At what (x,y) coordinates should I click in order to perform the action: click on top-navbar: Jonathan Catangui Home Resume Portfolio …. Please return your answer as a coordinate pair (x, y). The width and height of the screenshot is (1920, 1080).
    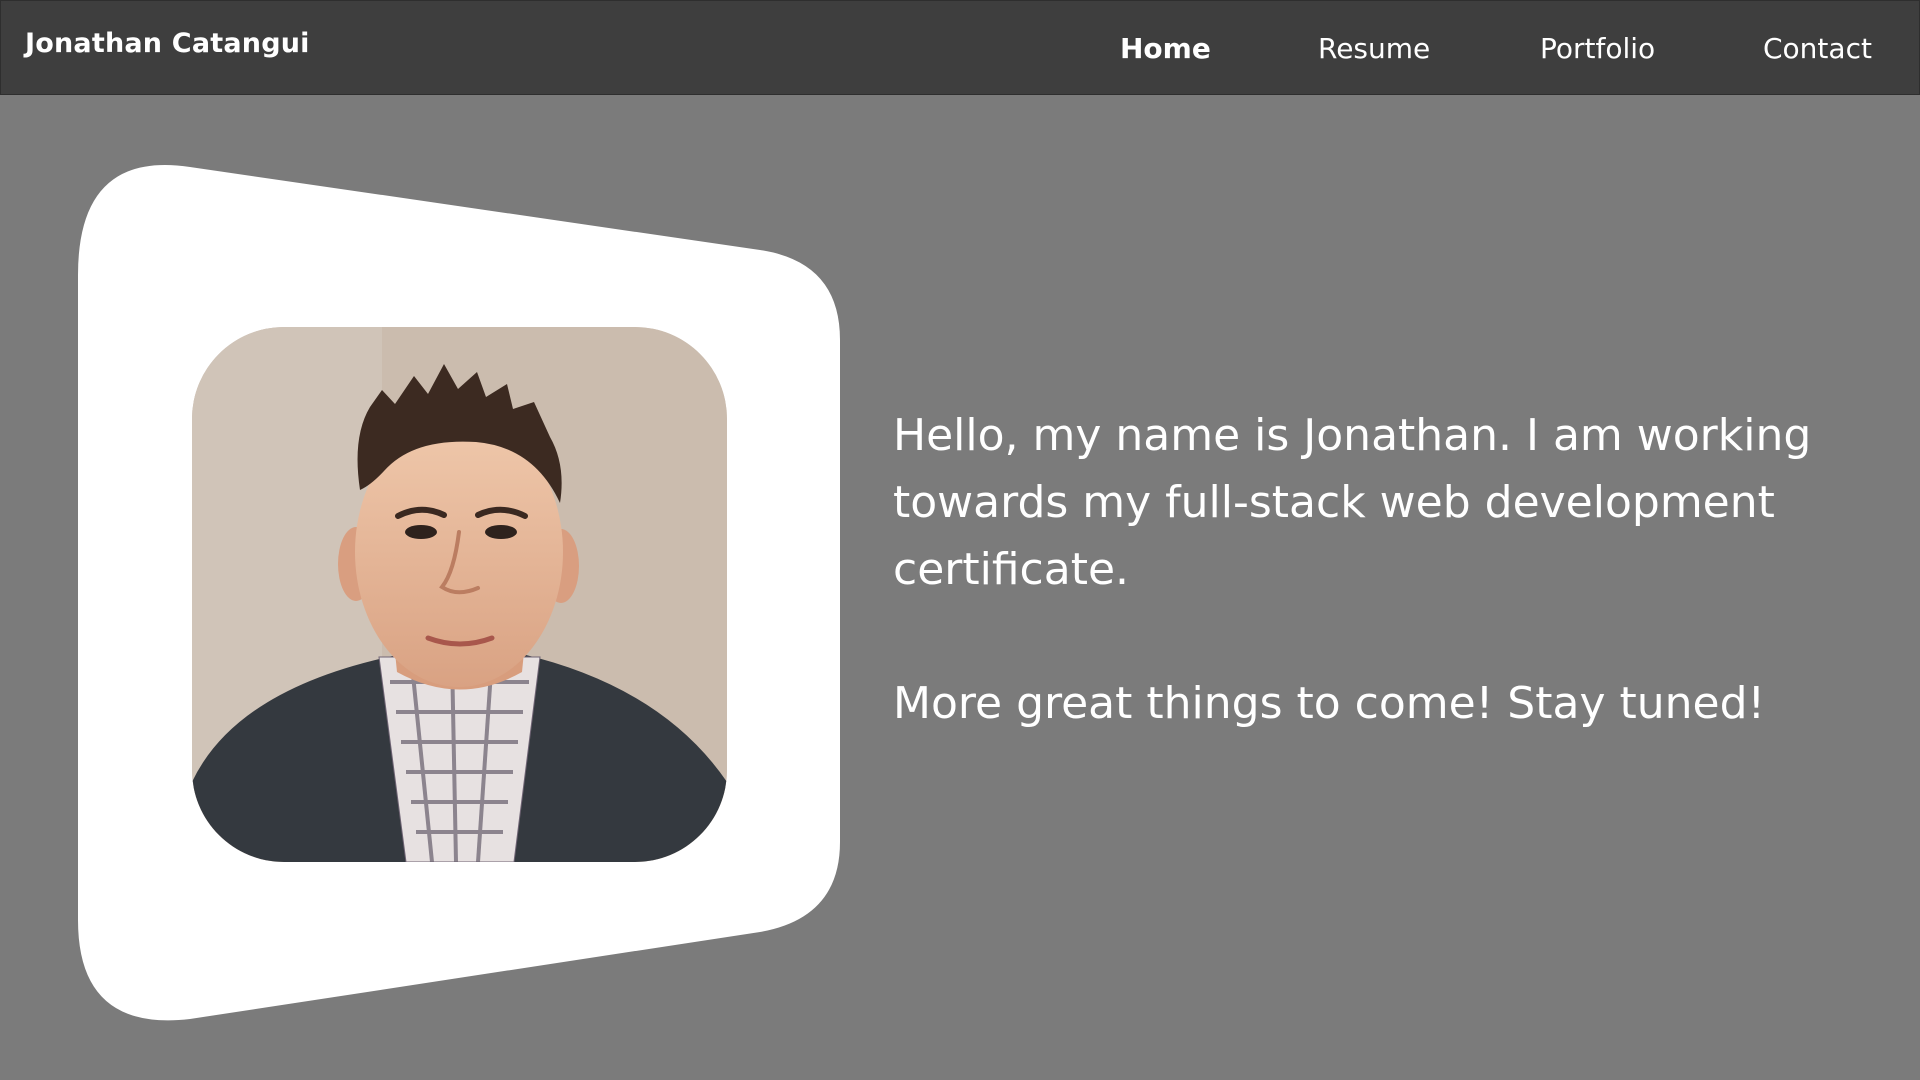
    Looking at the image, I should click on (960, 47).